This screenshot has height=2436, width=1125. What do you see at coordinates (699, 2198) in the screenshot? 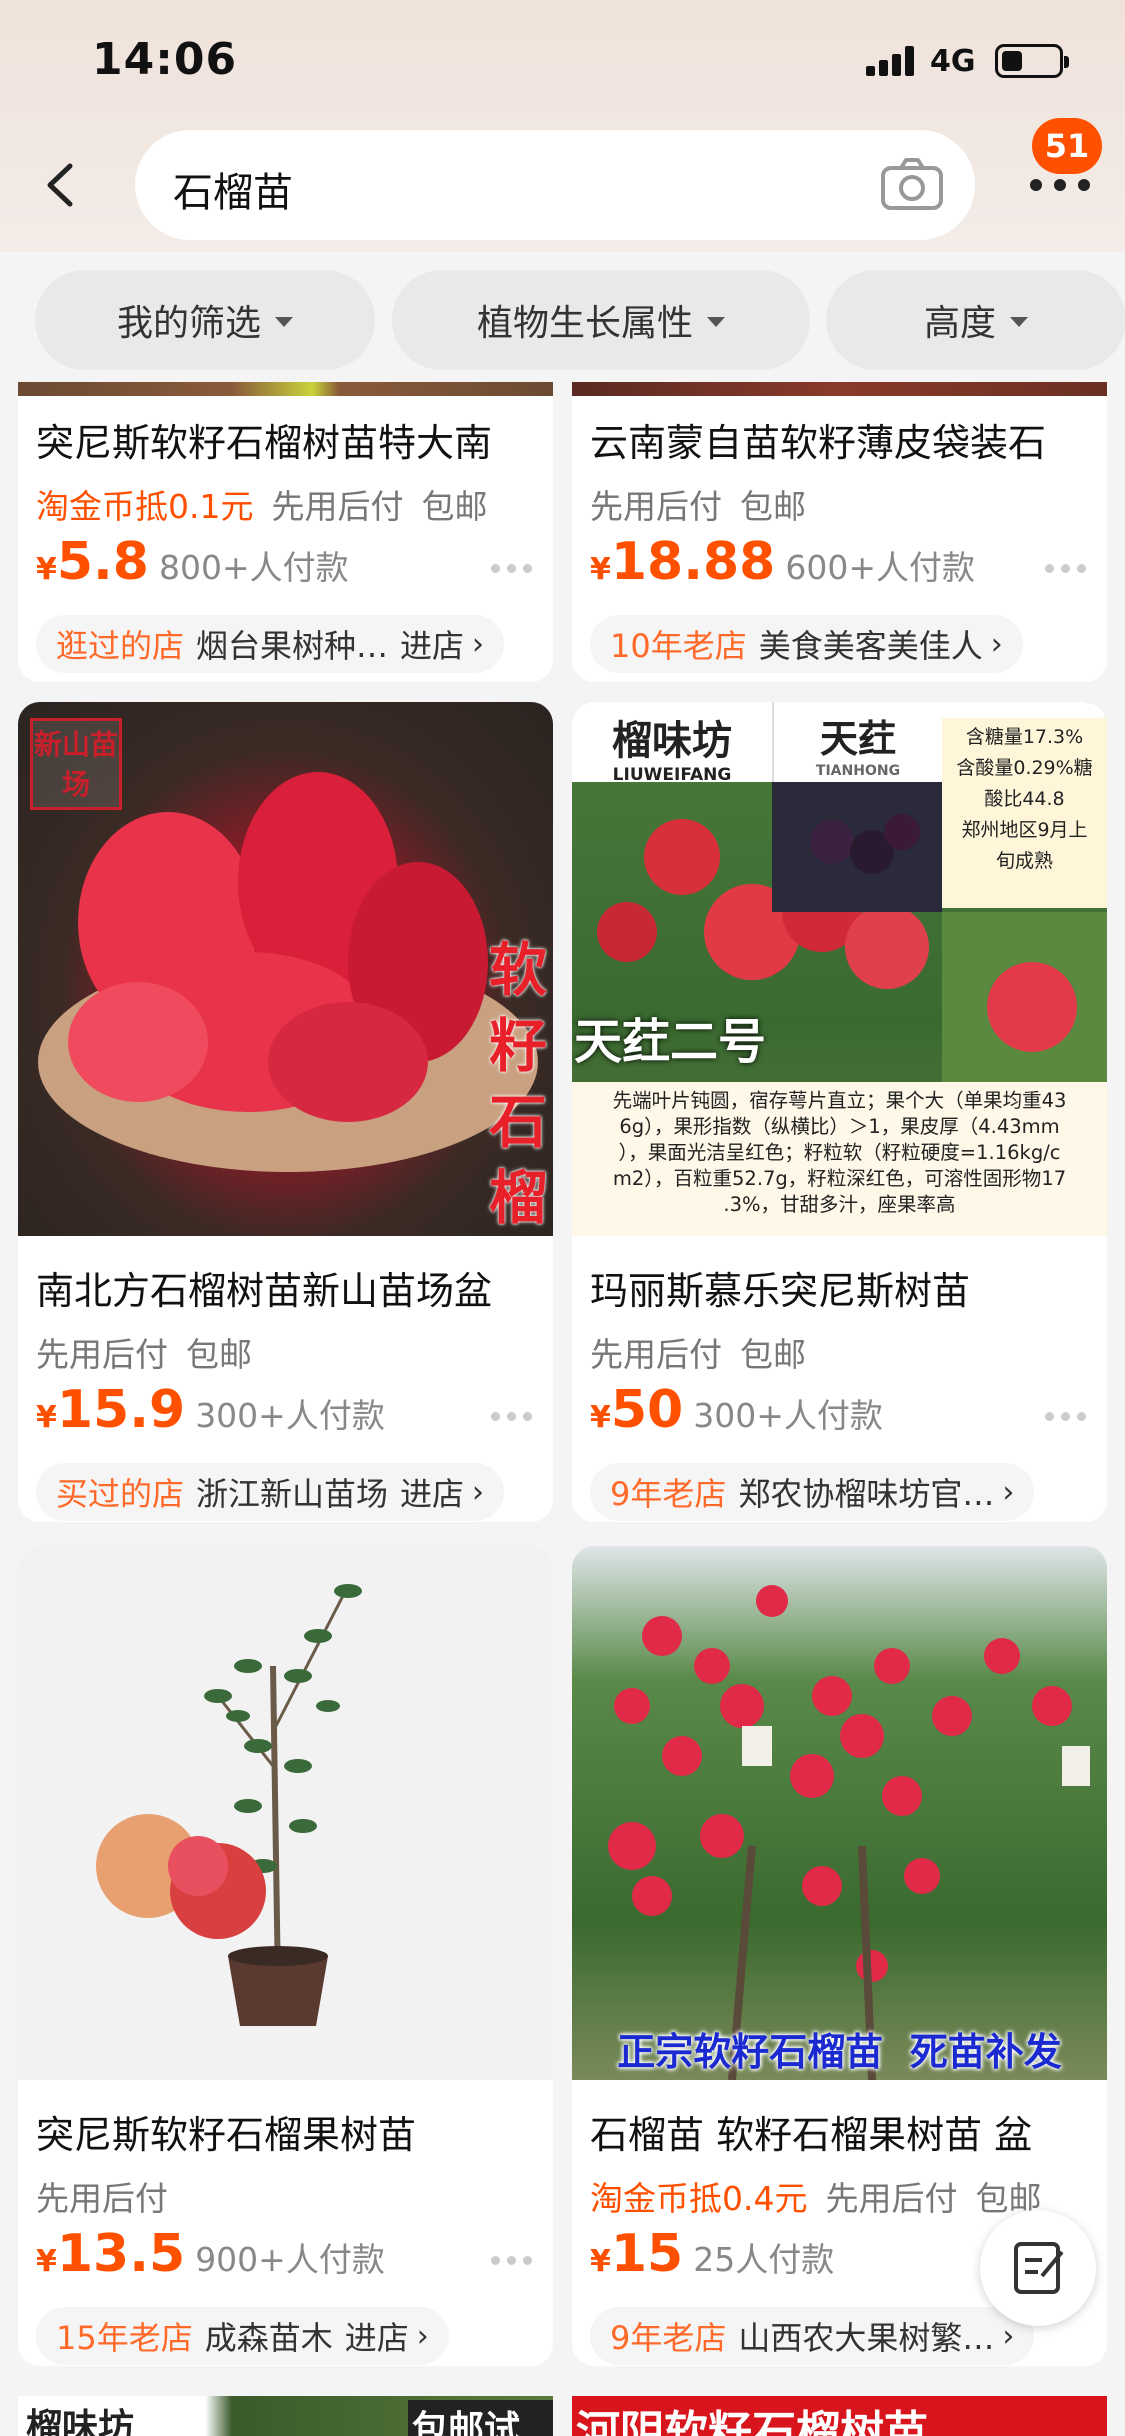
I see `coin-discount: 淘金币抵0.4元` at bounding box center [699, 2198].